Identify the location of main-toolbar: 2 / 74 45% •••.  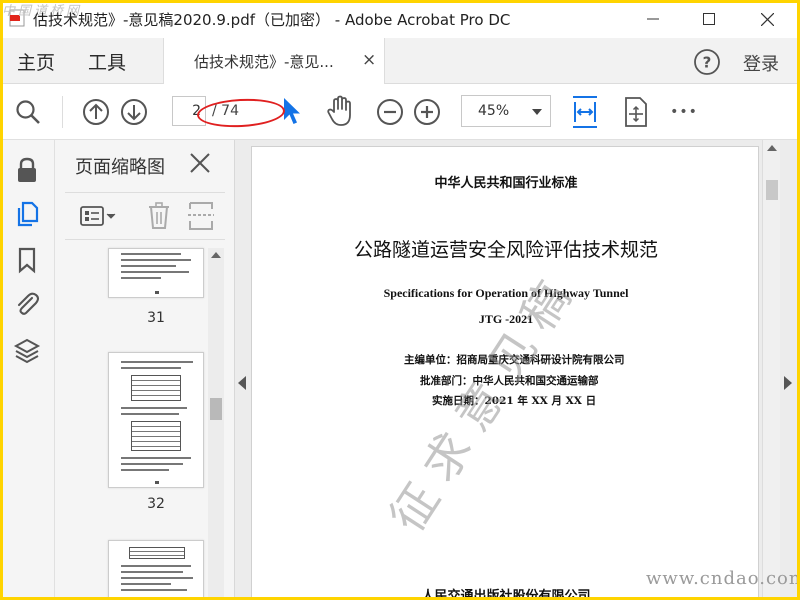
(400, 112).